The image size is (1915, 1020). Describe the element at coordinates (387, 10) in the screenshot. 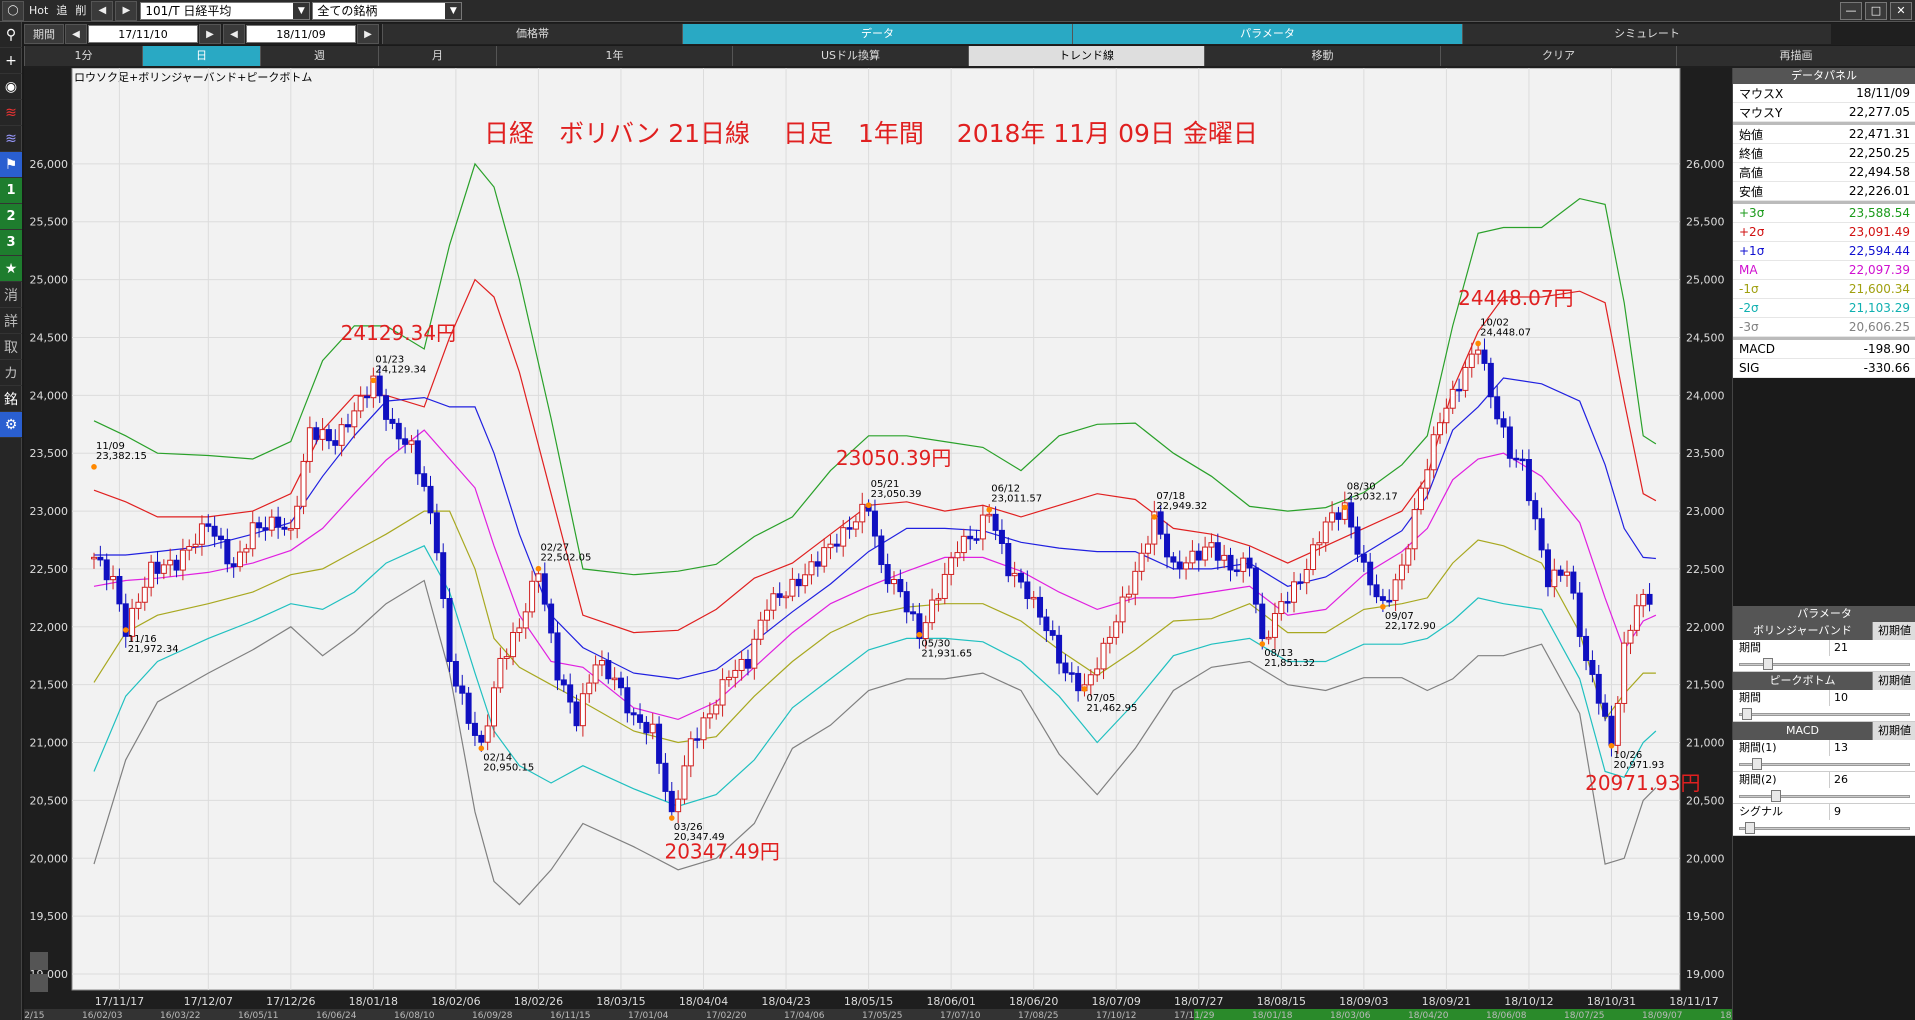

I see `group-select: 全ての銘柄 ▼` at that location.